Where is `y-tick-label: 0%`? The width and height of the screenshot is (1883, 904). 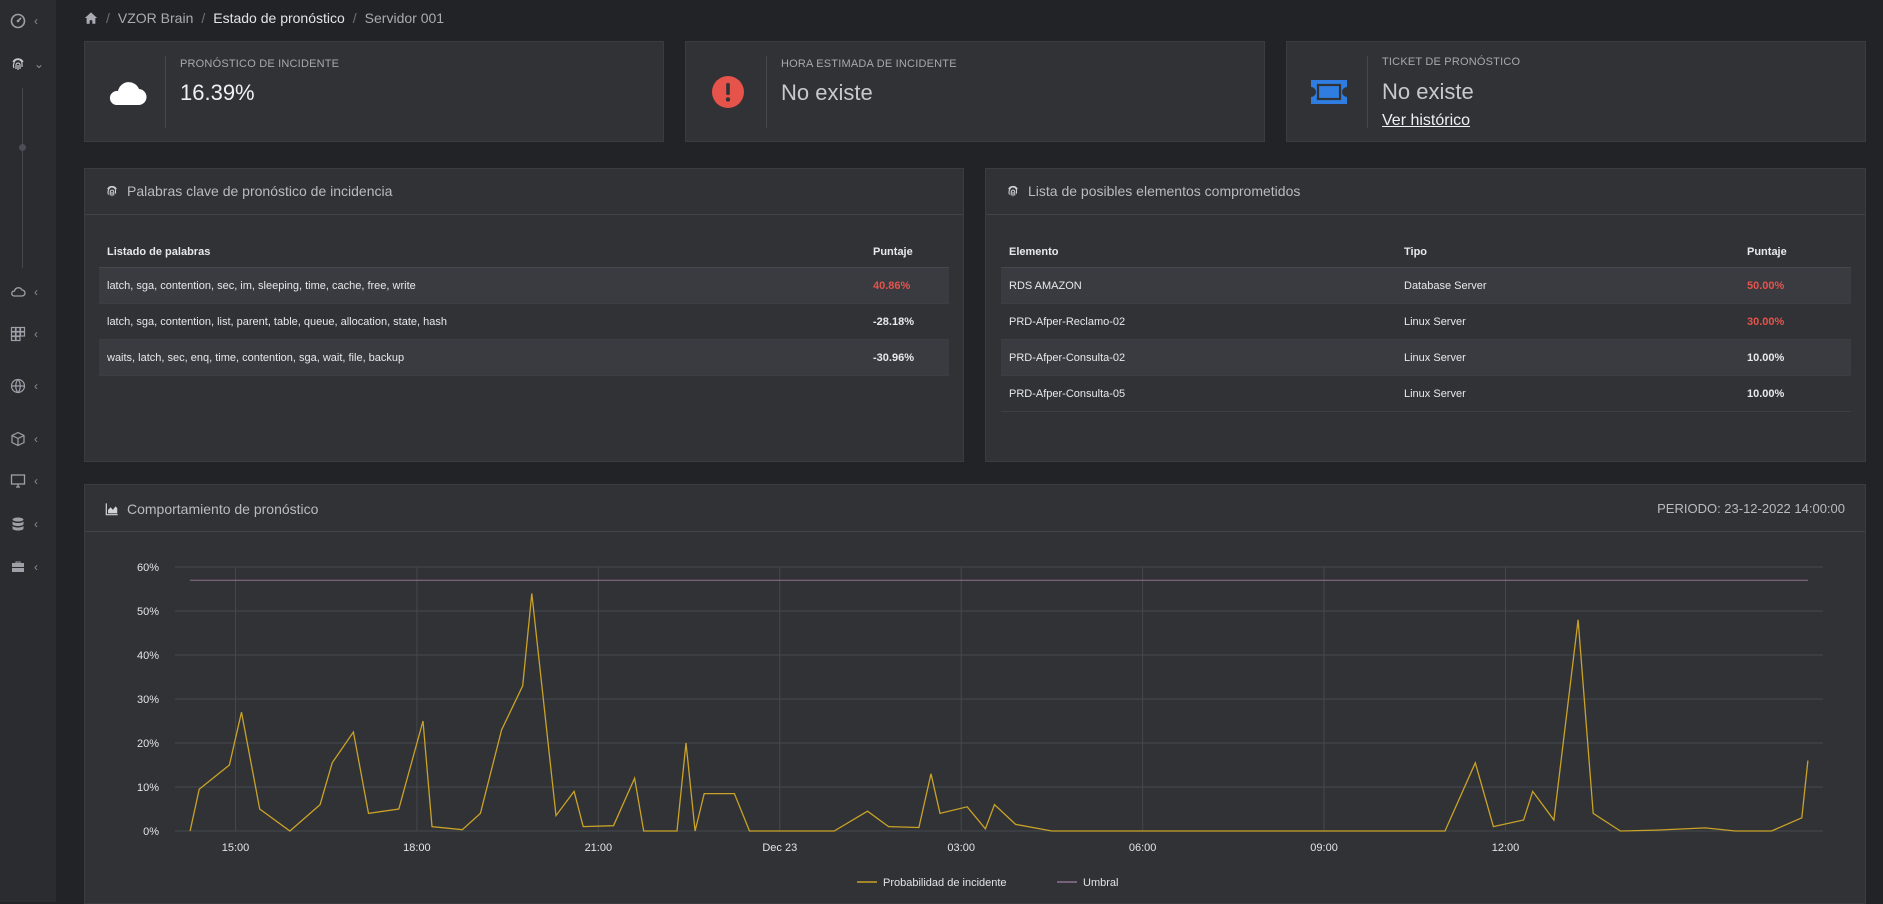
y-tick-label: 0% is located at coordinates (151, 832).